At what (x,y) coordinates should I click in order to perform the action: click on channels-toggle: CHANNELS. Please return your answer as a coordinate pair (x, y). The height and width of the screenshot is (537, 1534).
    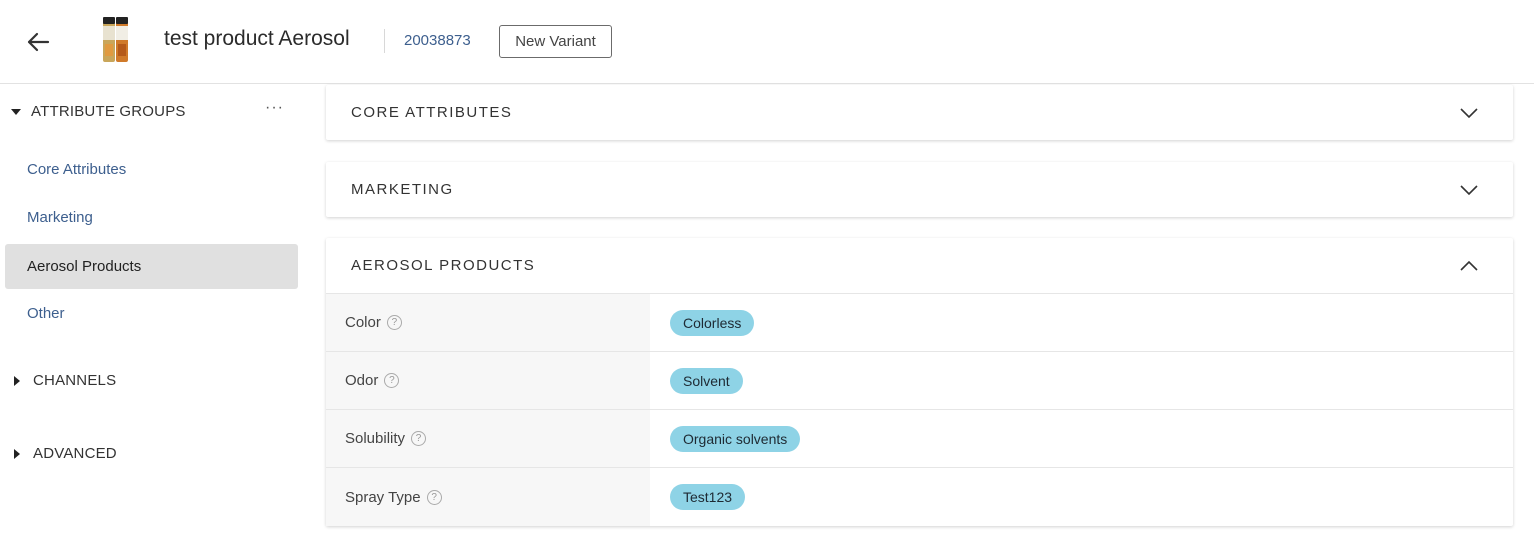
    Looking at the image, I should click on (63, 380).